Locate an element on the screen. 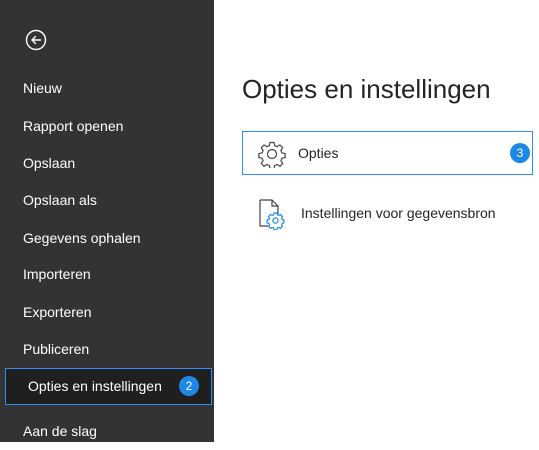 The height and width of the screenshot is (450, 539). sidebar-item-label: Opslaan is located at coordinates (49, 163).